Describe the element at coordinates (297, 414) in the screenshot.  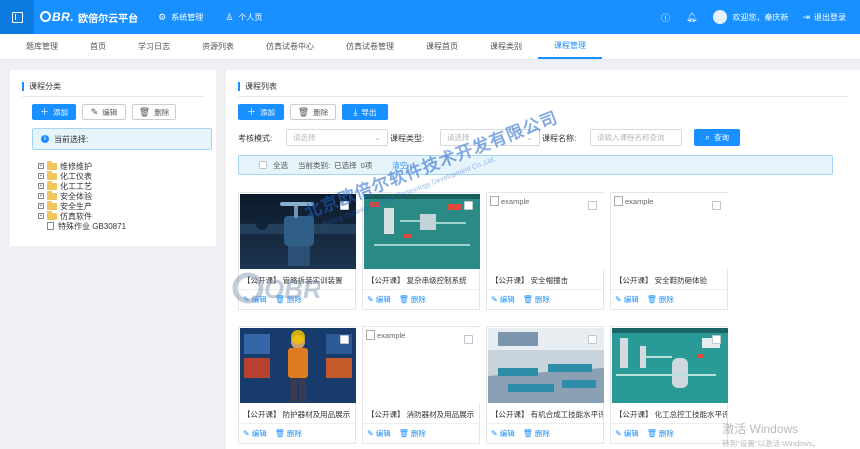
I see `course-title: 【公开课】 防护器材及用品展示` at that location.